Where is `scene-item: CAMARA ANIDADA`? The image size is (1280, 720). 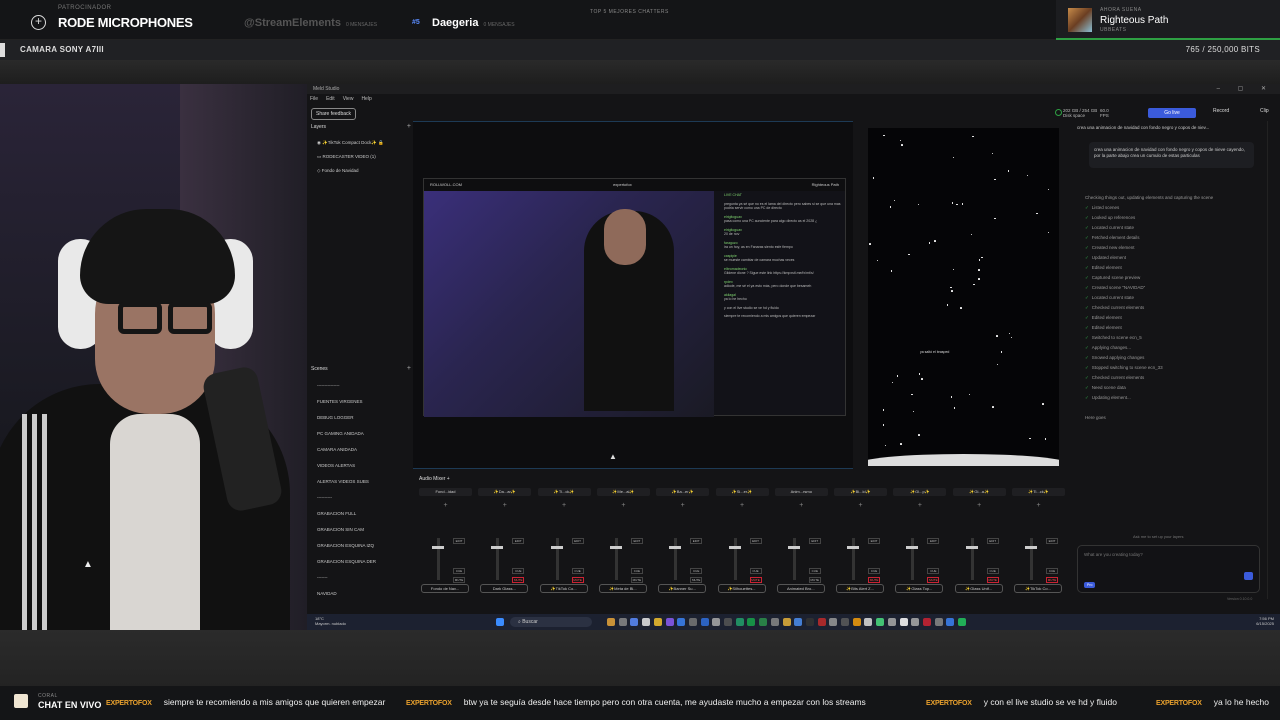
scene-item: CAMARA ANIDADA is located at coordinates (362, 450).